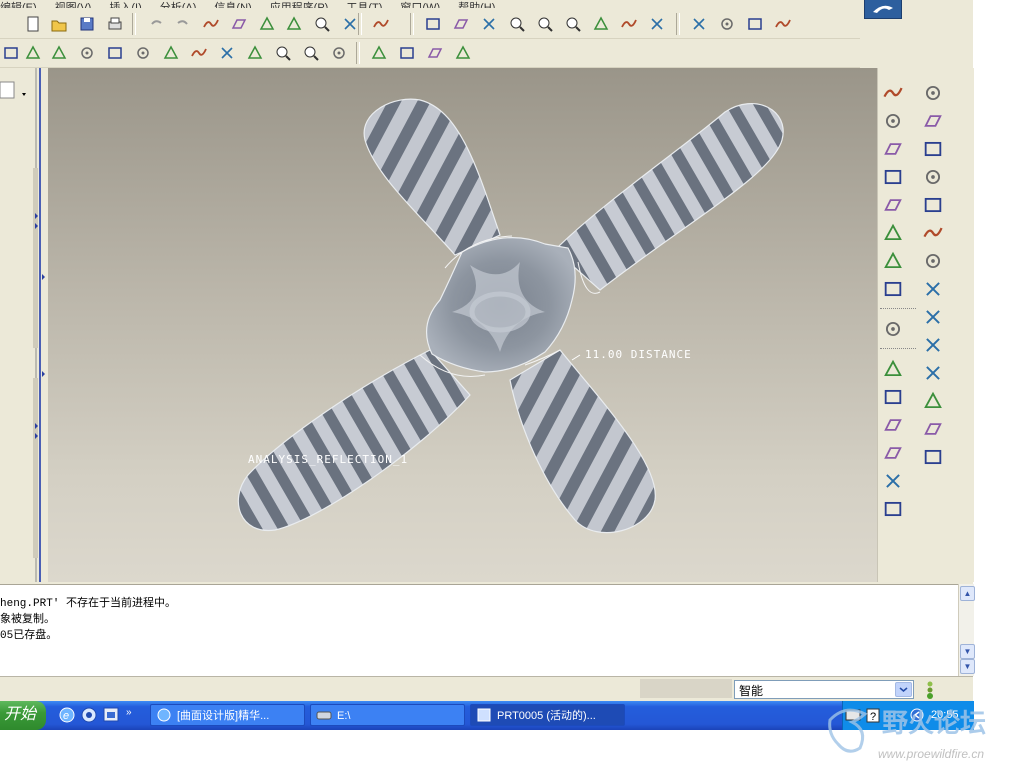  What do you see at coordinates (24, 94) in the screenshot?
I see `dropdown-arrow-icon` at bounding box center [24, 94].